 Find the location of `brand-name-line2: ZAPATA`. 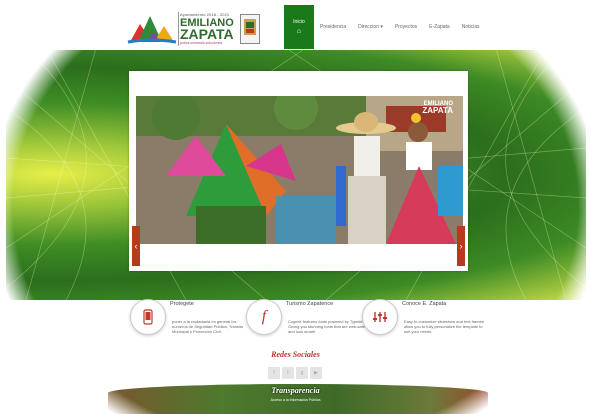

brand-name-line2: ZAPATA is located at coordinates (207, 34).